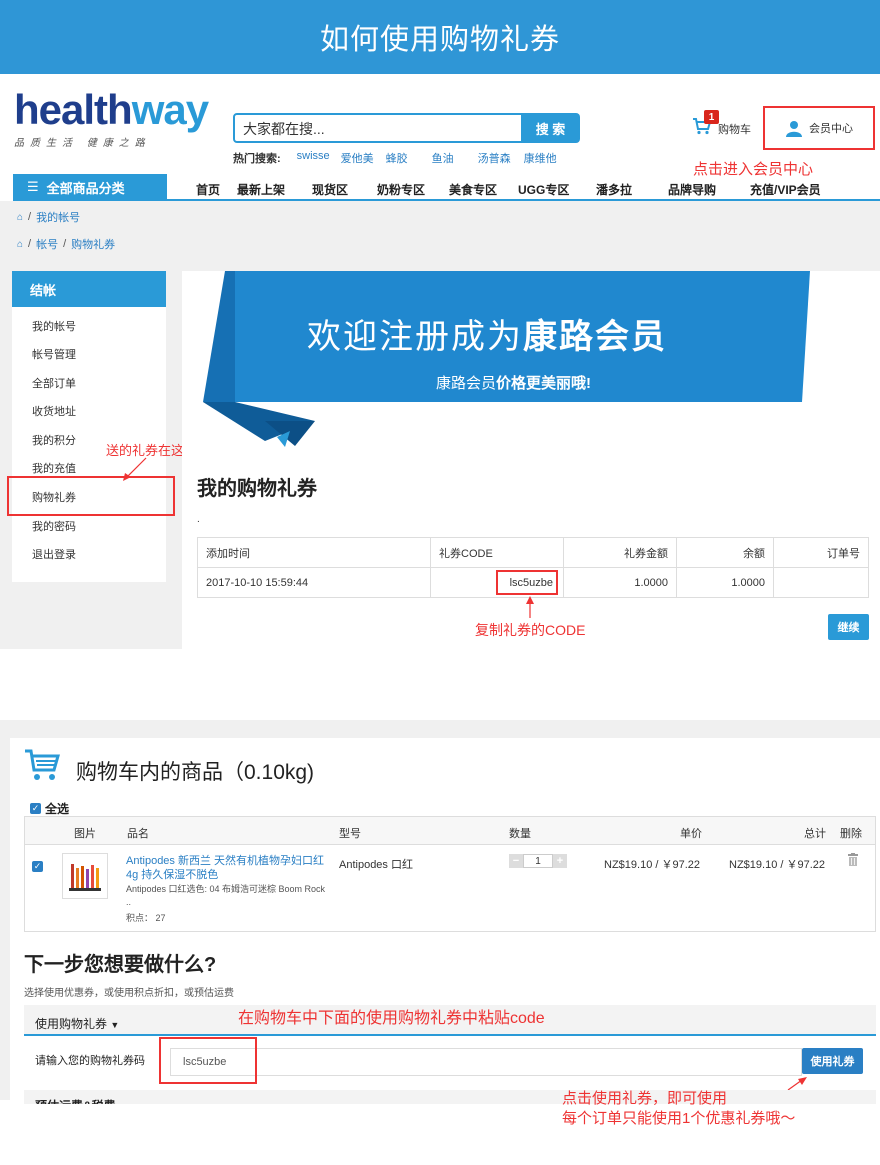 This screenshot has width=880, height=1165. Describe the element at coordinates (42, 764) in the screenshot. I see `shopping-cart-icon` at that location.